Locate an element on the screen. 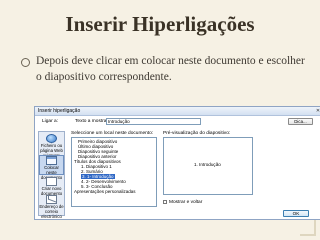 The image size is (320, 240). show-return-label: Mostrar e voltar is located at coordinates (186, 202).